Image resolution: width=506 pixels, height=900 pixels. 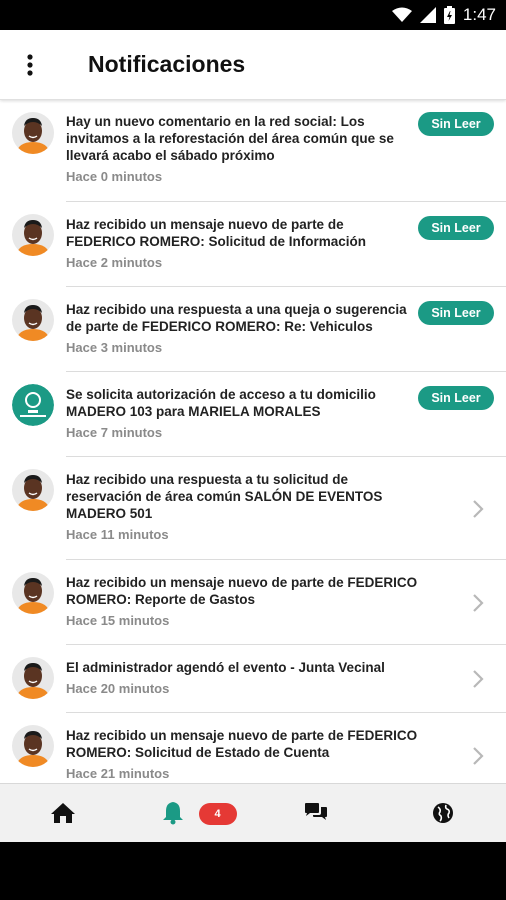 I want to click on battery-icon, so click(x=449, y=15).